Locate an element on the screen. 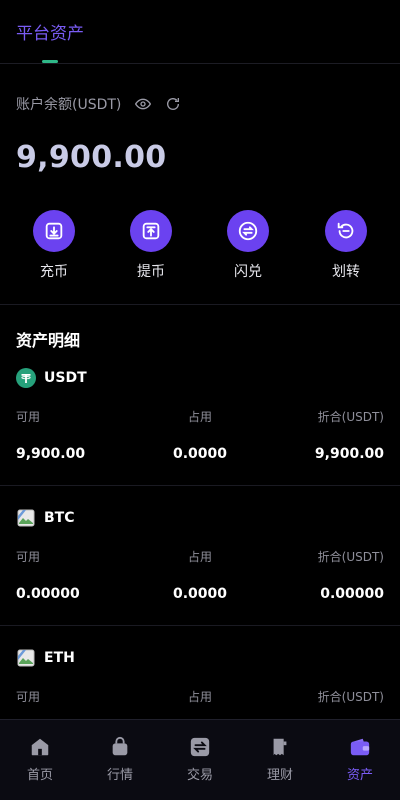  nav-home: 首页 is located at coordinates (40, 759).